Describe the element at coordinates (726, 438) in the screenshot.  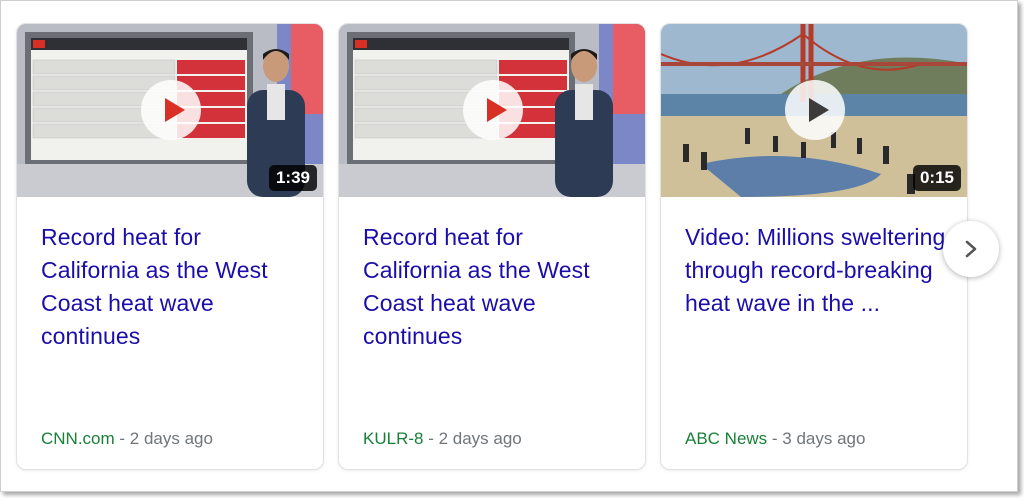
I see `video-source: ABC News` at that location.